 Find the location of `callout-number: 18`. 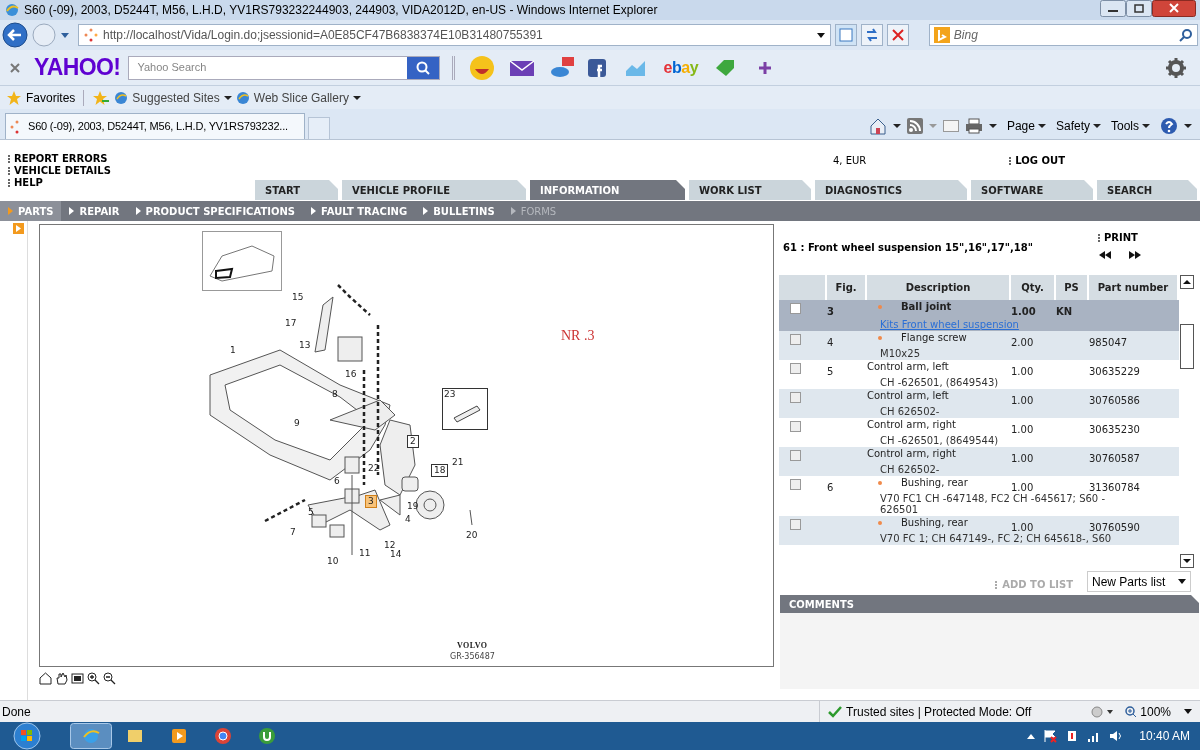

callout-number: 18 is located at coordinates (440, 470).